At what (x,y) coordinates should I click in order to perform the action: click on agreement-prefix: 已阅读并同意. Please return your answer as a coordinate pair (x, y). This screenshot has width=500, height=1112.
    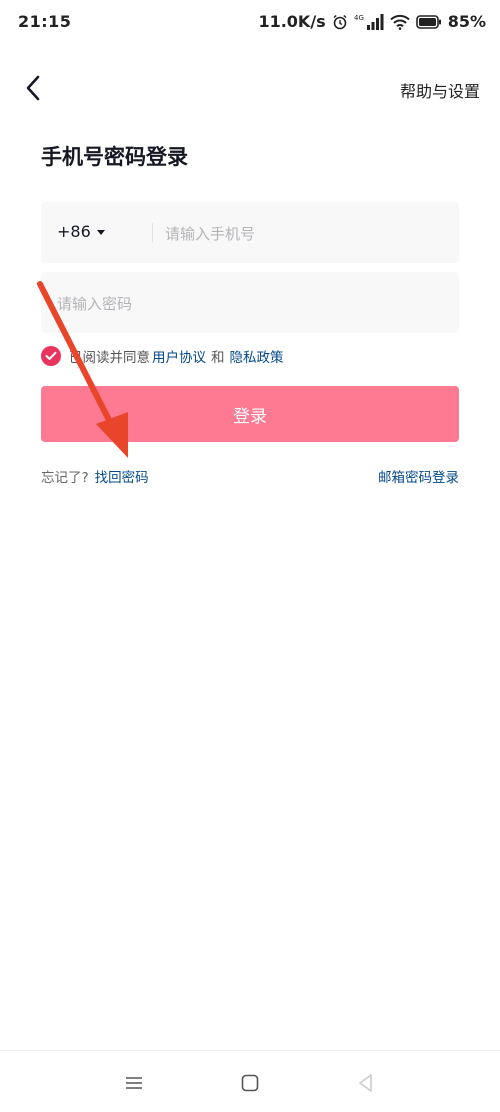
    Looking at the image, I should click on (109, 358).